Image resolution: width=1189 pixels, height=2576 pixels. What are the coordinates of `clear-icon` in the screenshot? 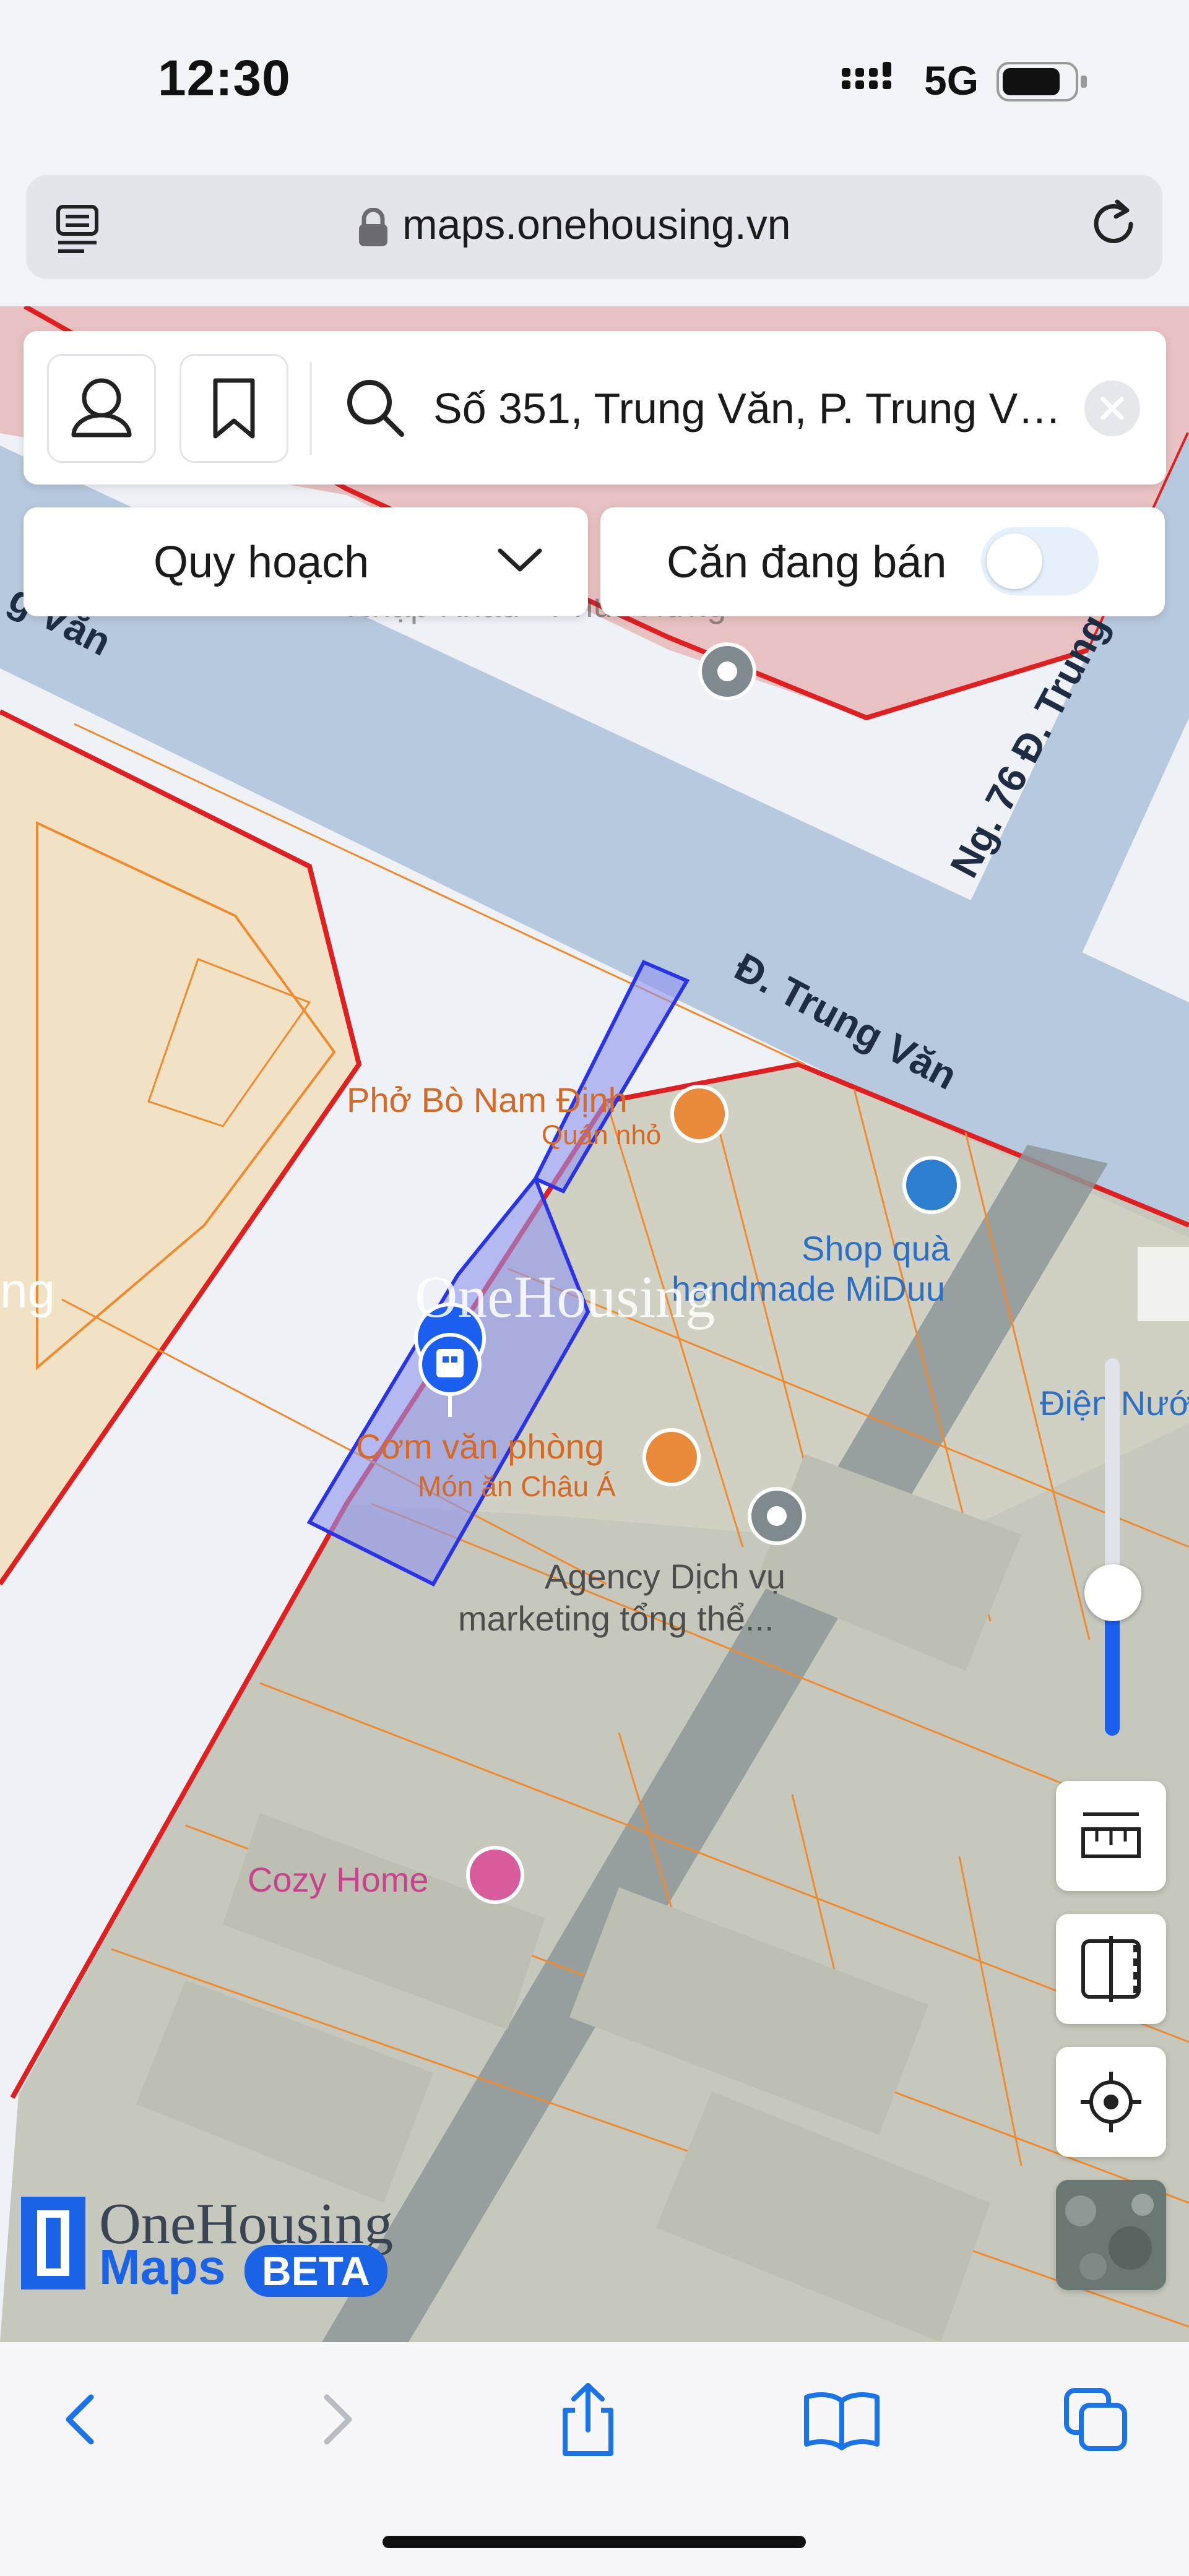 It's located at (1112, 408).